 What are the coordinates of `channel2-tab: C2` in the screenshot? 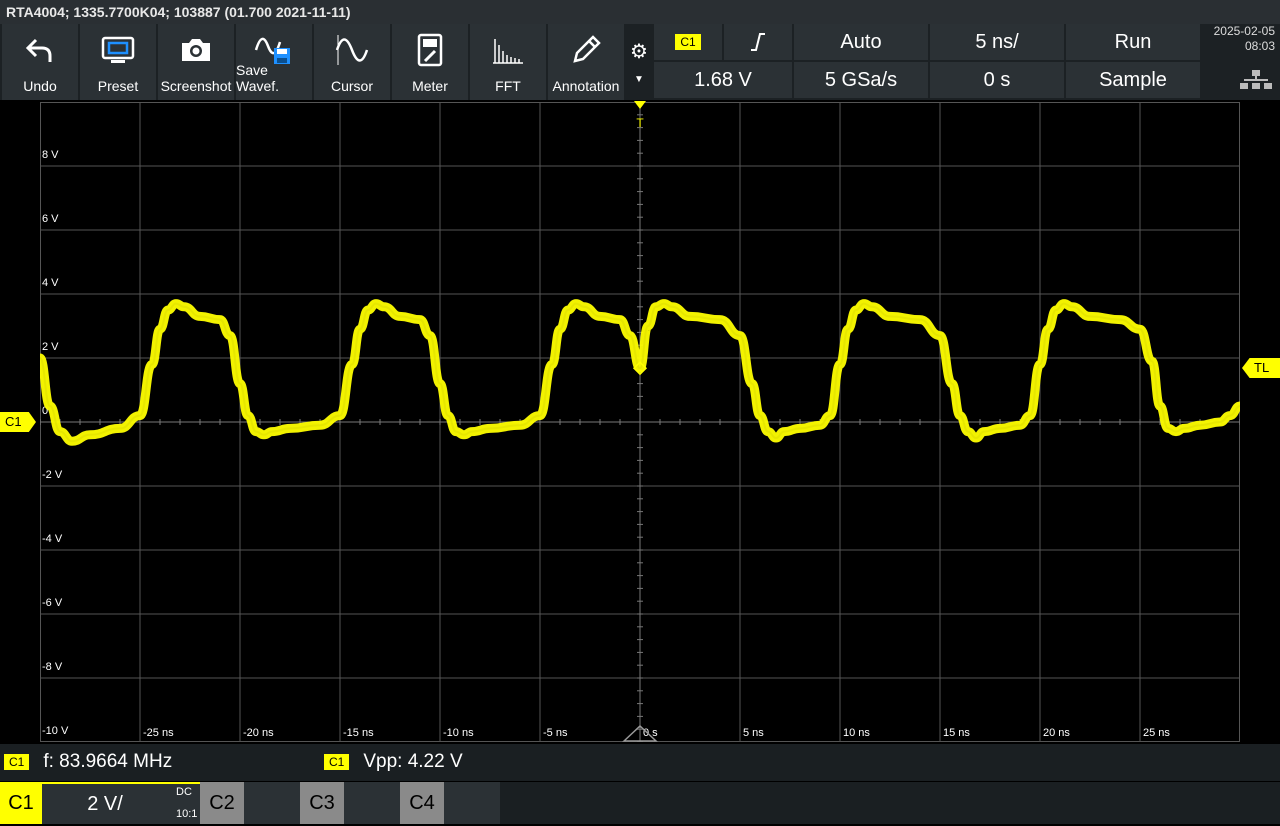 It's located at (250, 803).